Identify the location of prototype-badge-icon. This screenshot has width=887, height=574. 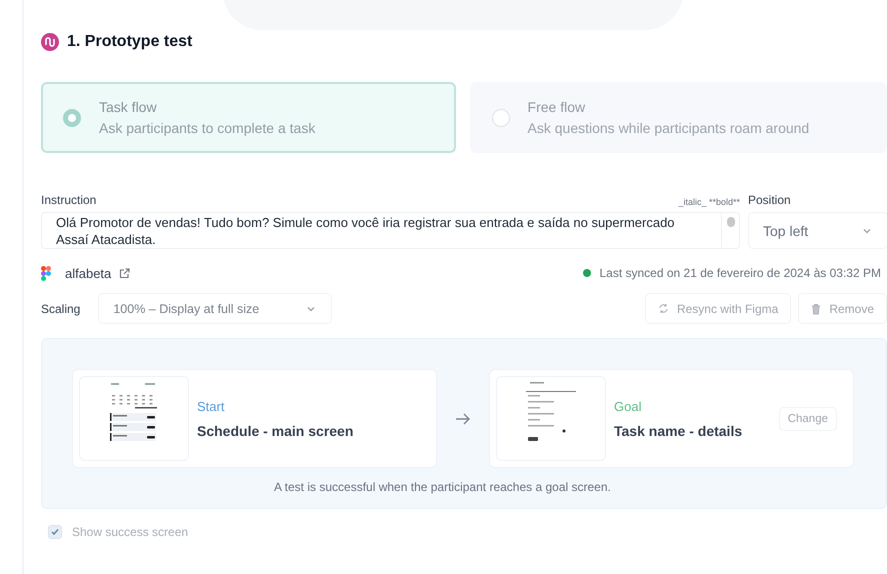
(50, 42).